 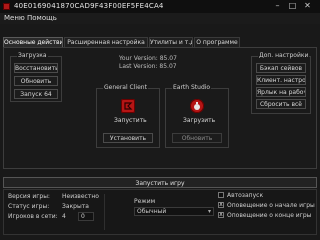 I want to click on launch-caption: Запустить, so click(x=130, y=120).